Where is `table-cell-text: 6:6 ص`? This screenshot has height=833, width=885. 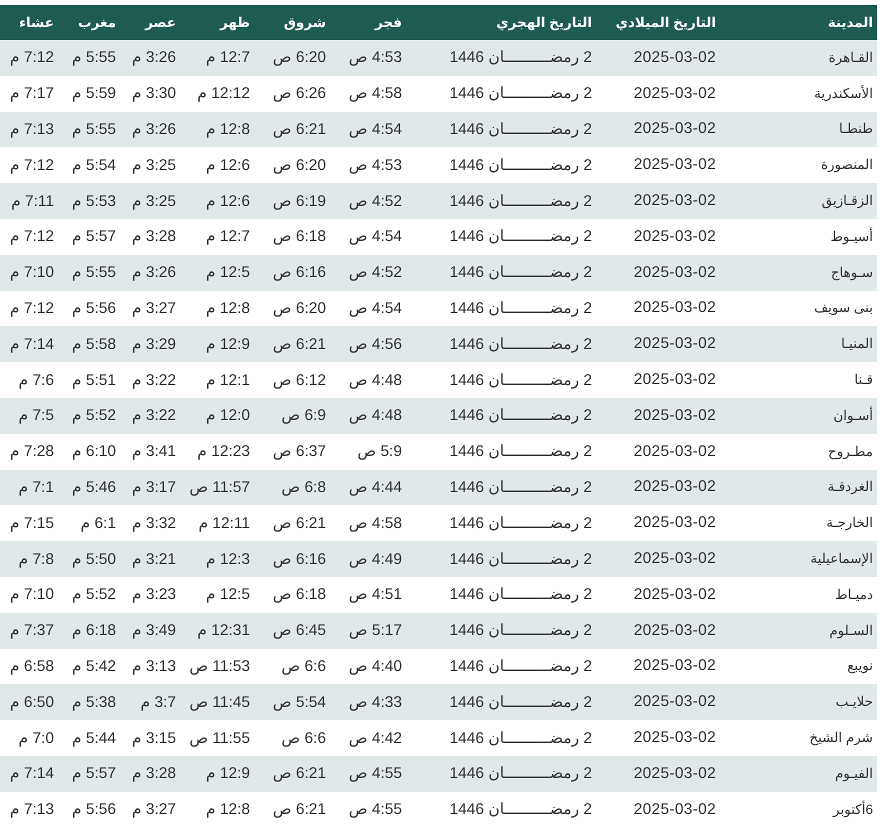 table-cell-text: 6:6 ص is located at coordinates (303, 738).